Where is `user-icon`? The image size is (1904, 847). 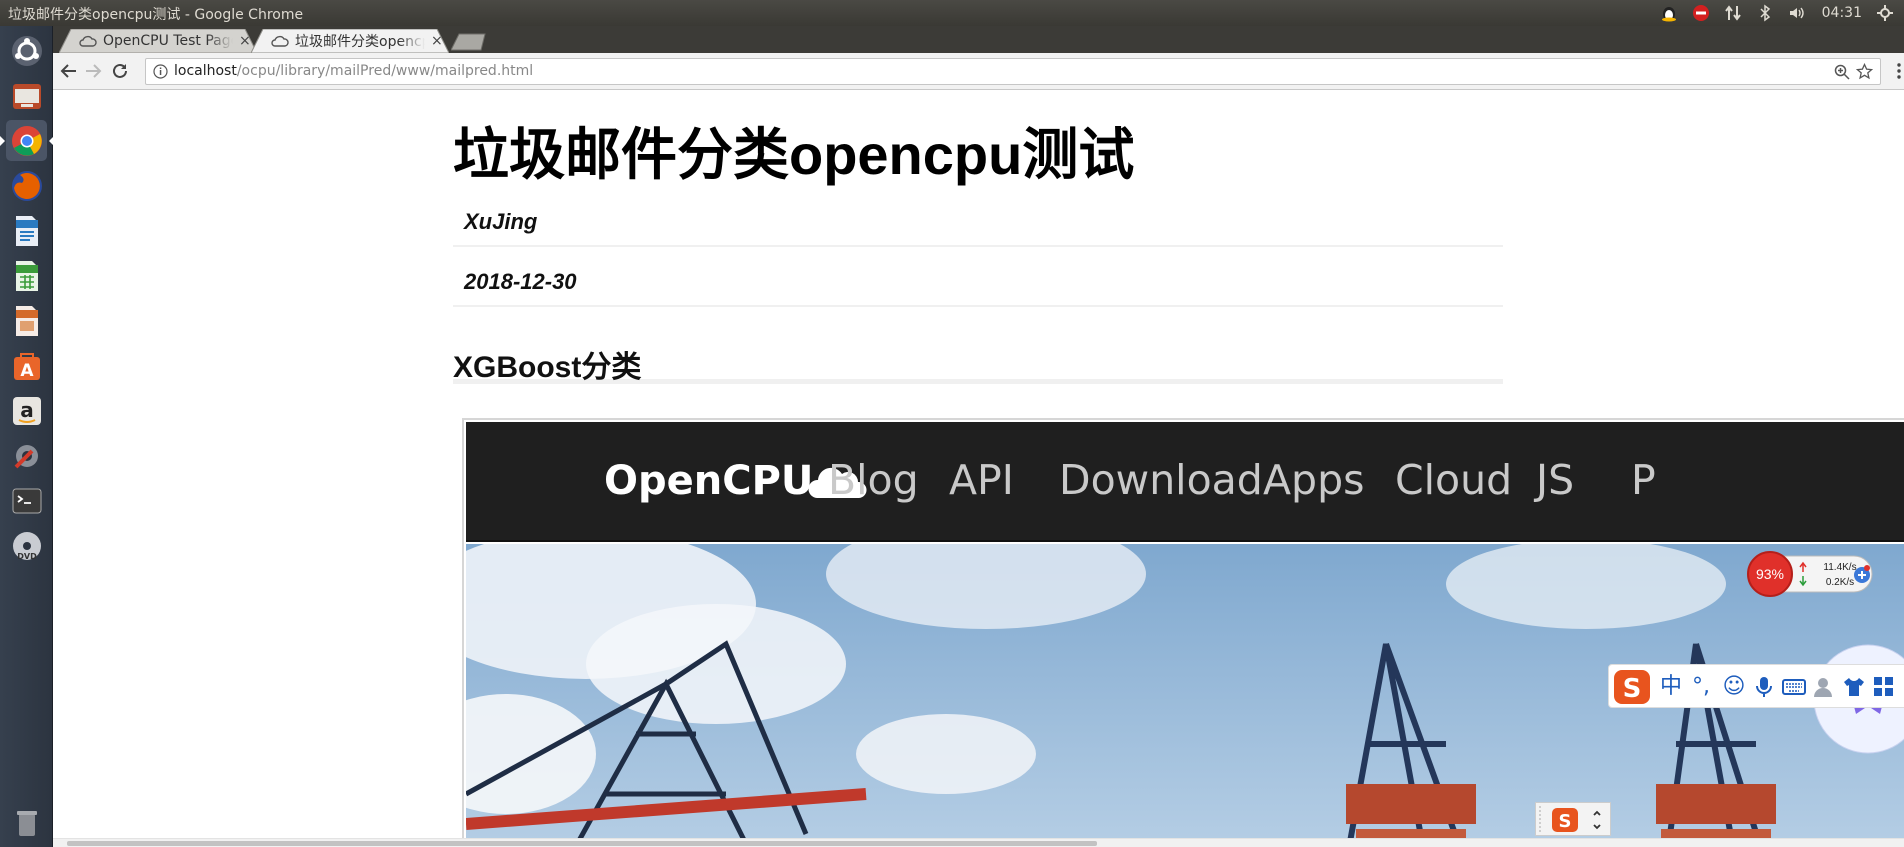 user-icon is located at coordinates (1824, 687).